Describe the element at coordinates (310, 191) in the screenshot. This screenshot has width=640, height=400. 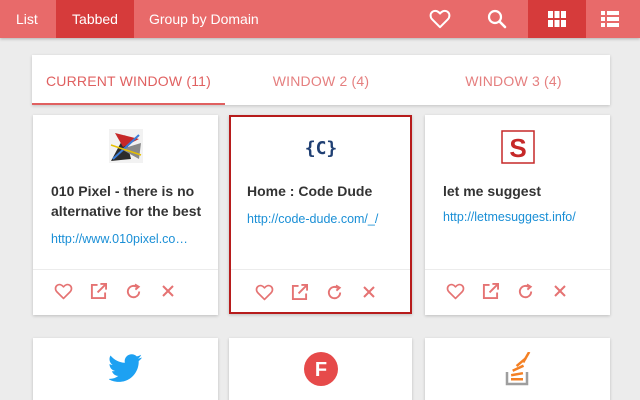
I see `card-title: Home : Code Dude` at that location.